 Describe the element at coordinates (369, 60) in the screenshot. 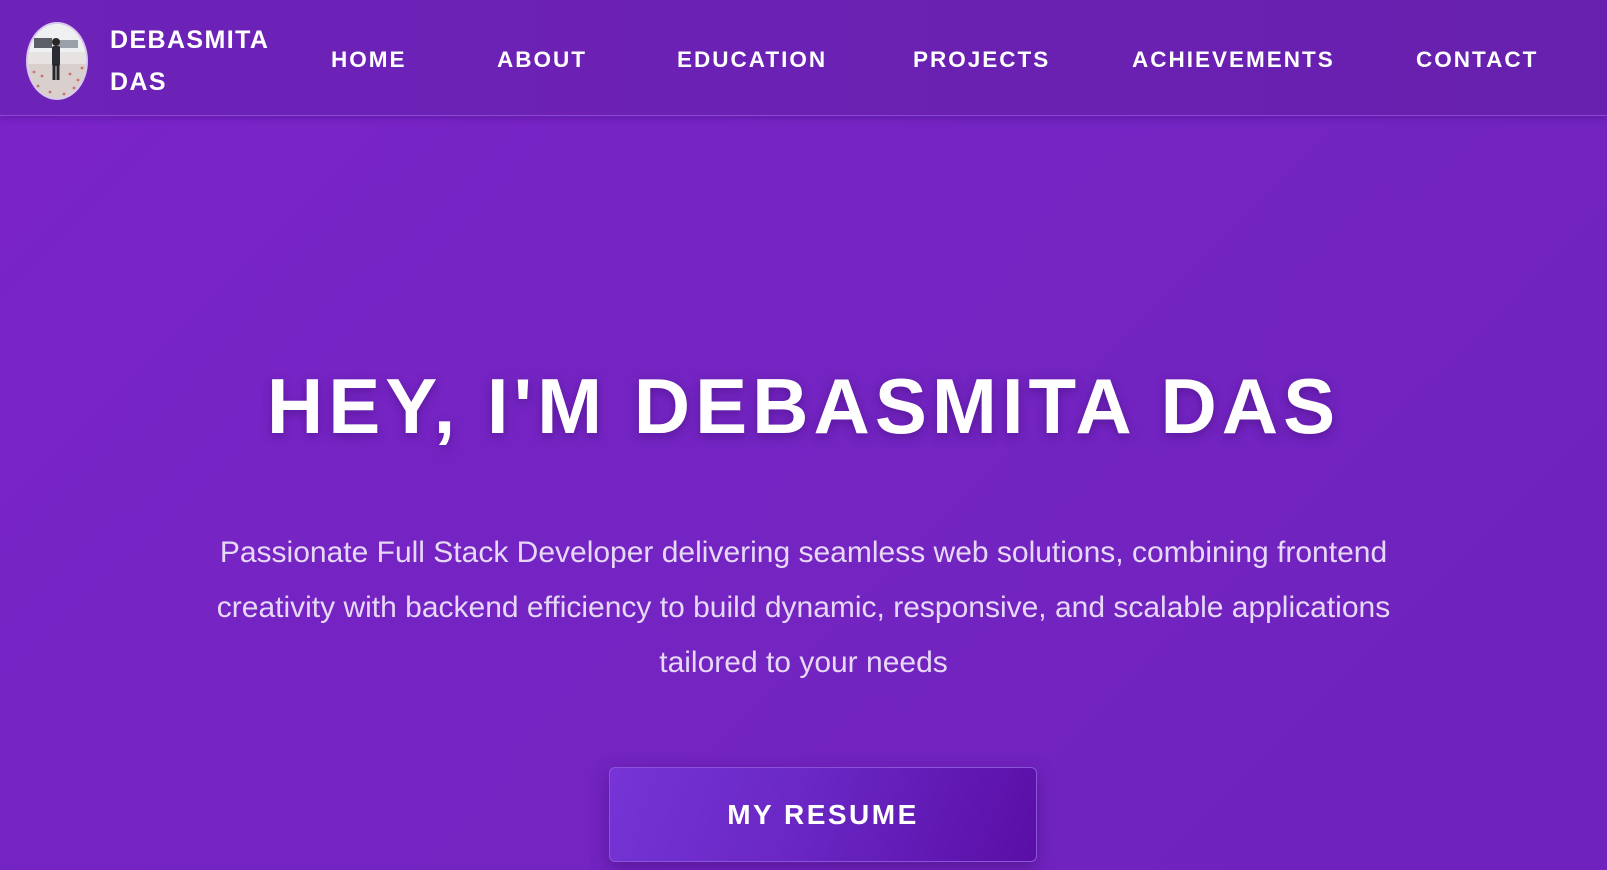

I see `nav-home: HOME` at that location.